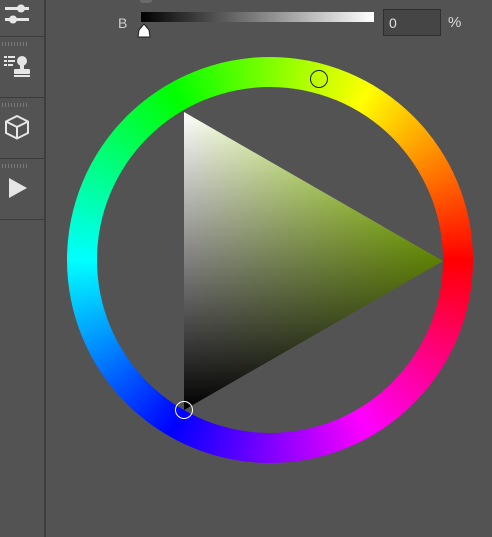 This screenshot has height=537, width=492. I want to click on brightness-label: B, so click(123, 23).